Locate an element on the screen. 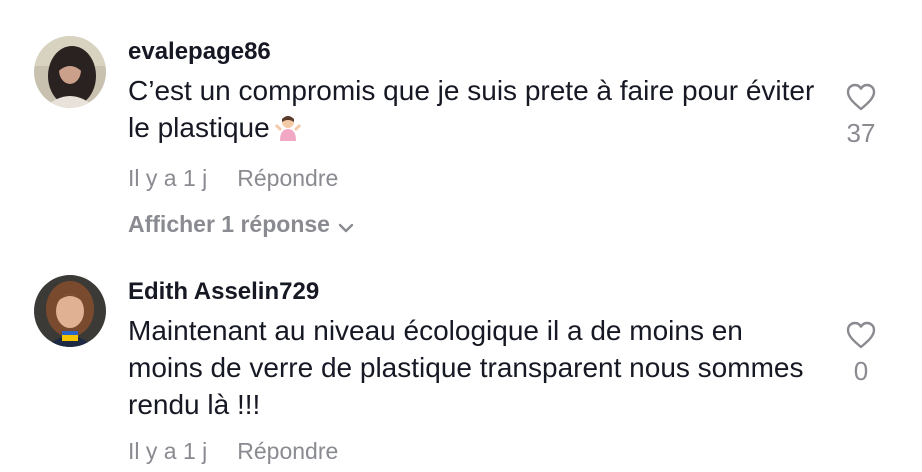 This screenshot has width=922, height=472. comment-username: Edith Asselin729 is located at coordinates (473, 292).